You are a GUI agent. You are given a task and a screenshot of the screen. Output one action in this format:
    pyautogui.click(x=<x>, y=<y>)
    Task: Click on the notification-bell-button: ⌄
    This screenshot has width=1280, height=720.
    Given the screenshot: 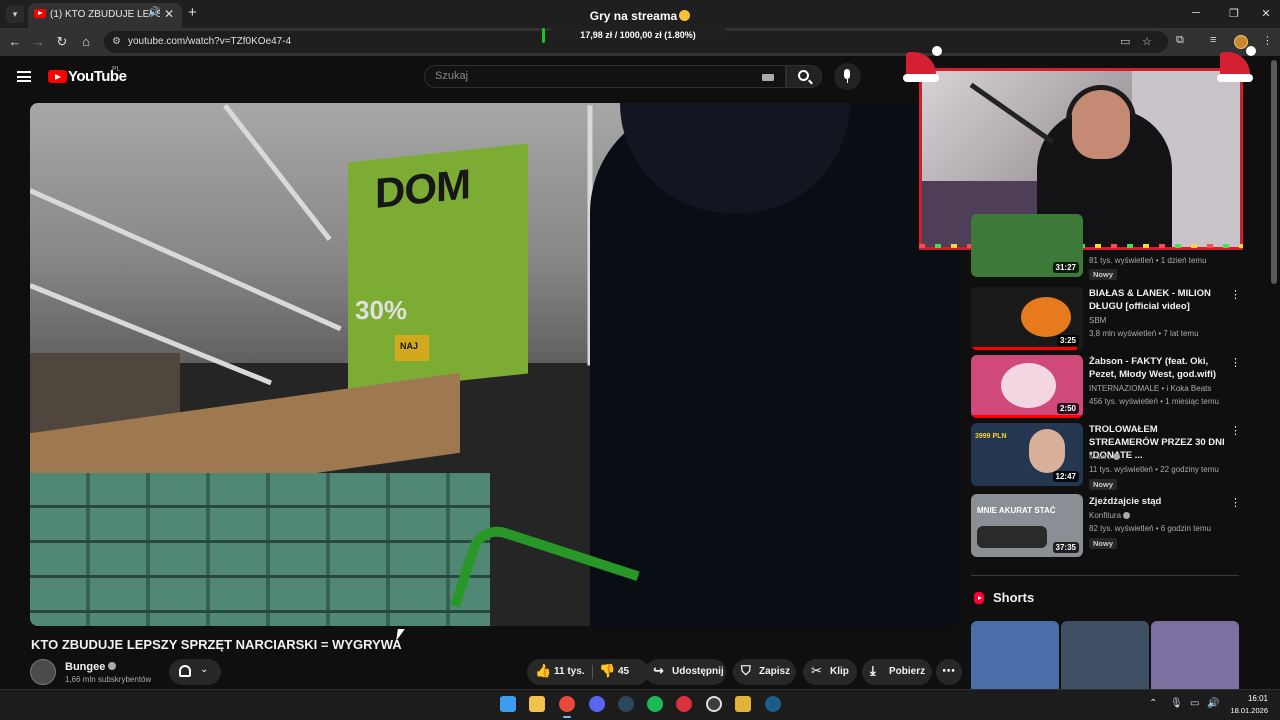 What is the action you would take?
    pyautogui.click(x=195, y=672)
    